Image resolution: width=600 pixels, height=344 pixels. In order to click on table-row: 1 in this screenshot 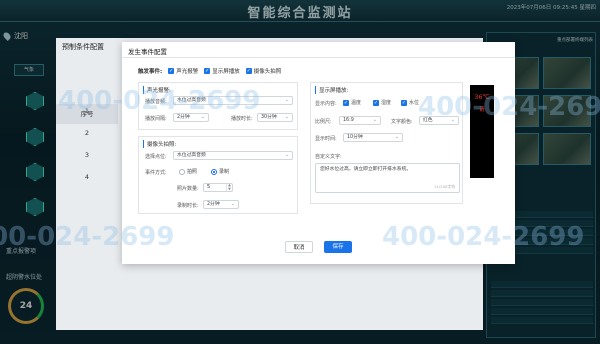, I will do `click(87, 111)`.